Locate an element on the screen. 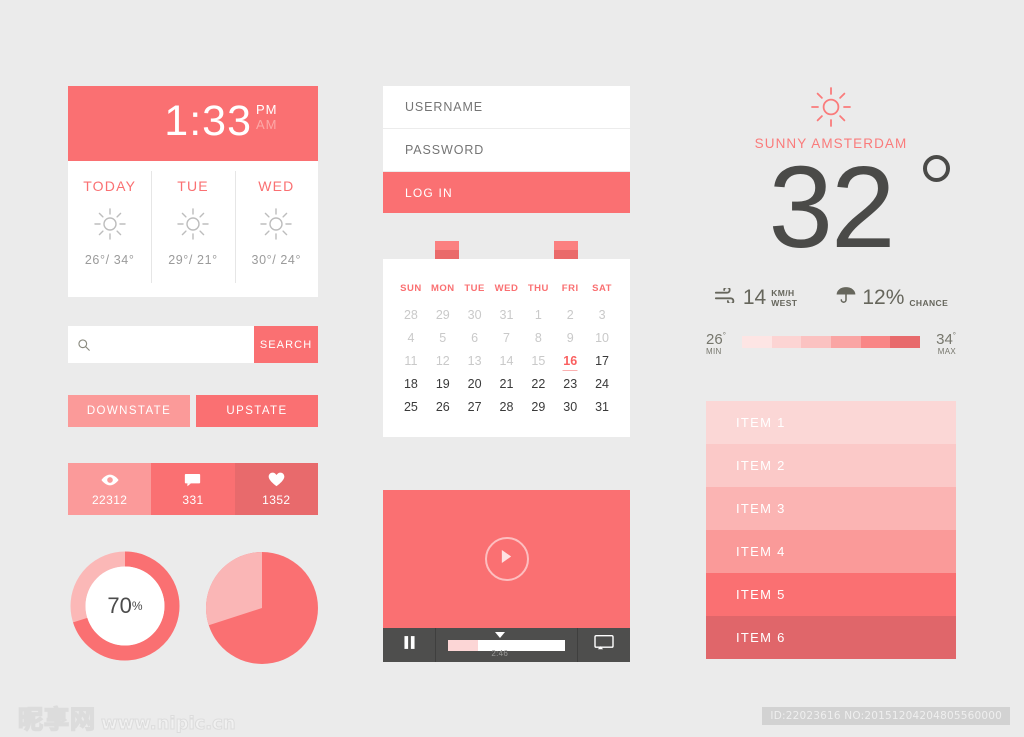  play-button is located at coordinates (506, 559).